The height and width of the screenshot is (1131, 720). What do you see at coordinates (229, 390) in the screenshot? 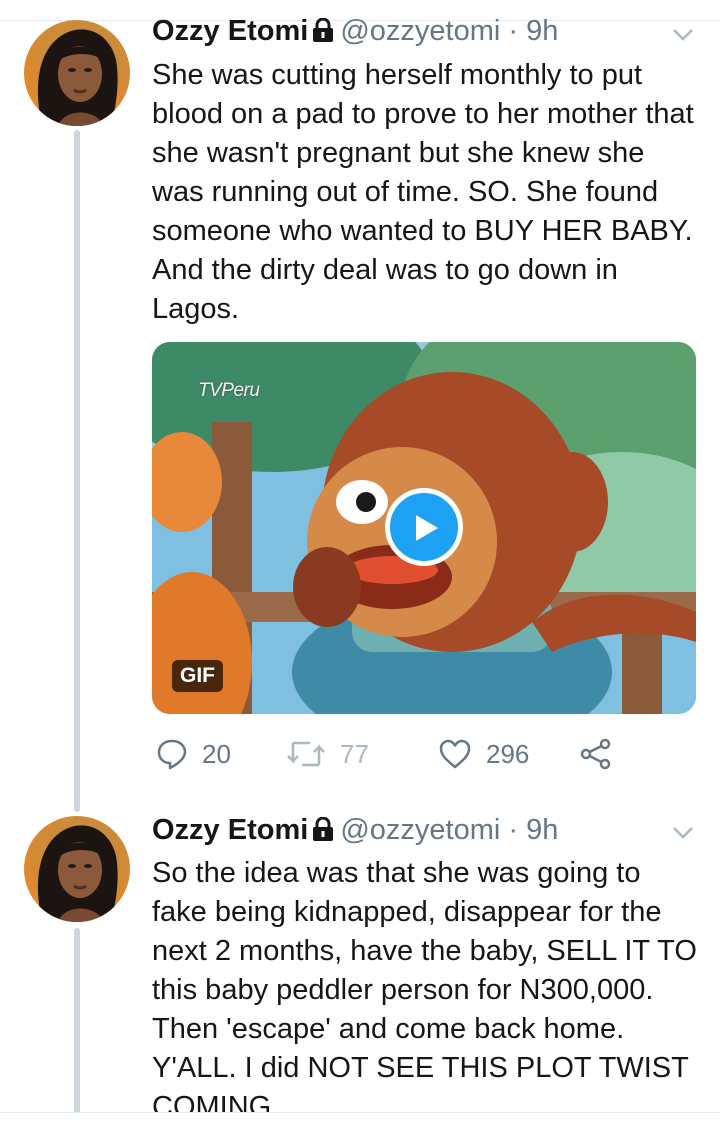
I see `watermark: TVPeru` at bounding box center [229, 390].